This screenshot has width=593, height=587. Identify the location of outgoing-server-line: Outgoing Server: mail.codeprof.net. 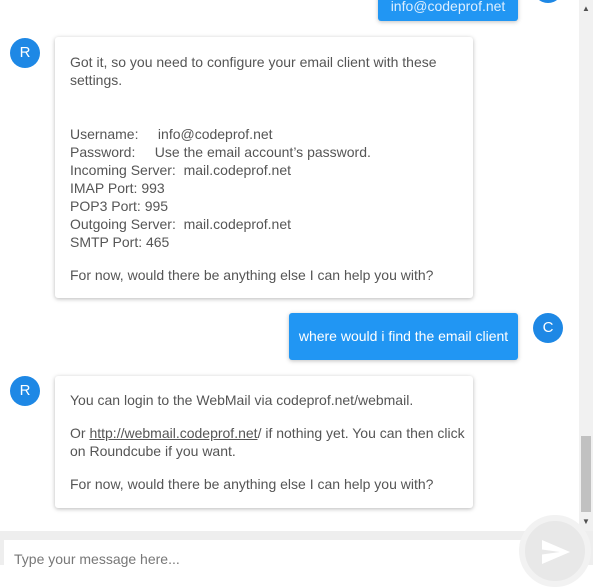
(181, 224).